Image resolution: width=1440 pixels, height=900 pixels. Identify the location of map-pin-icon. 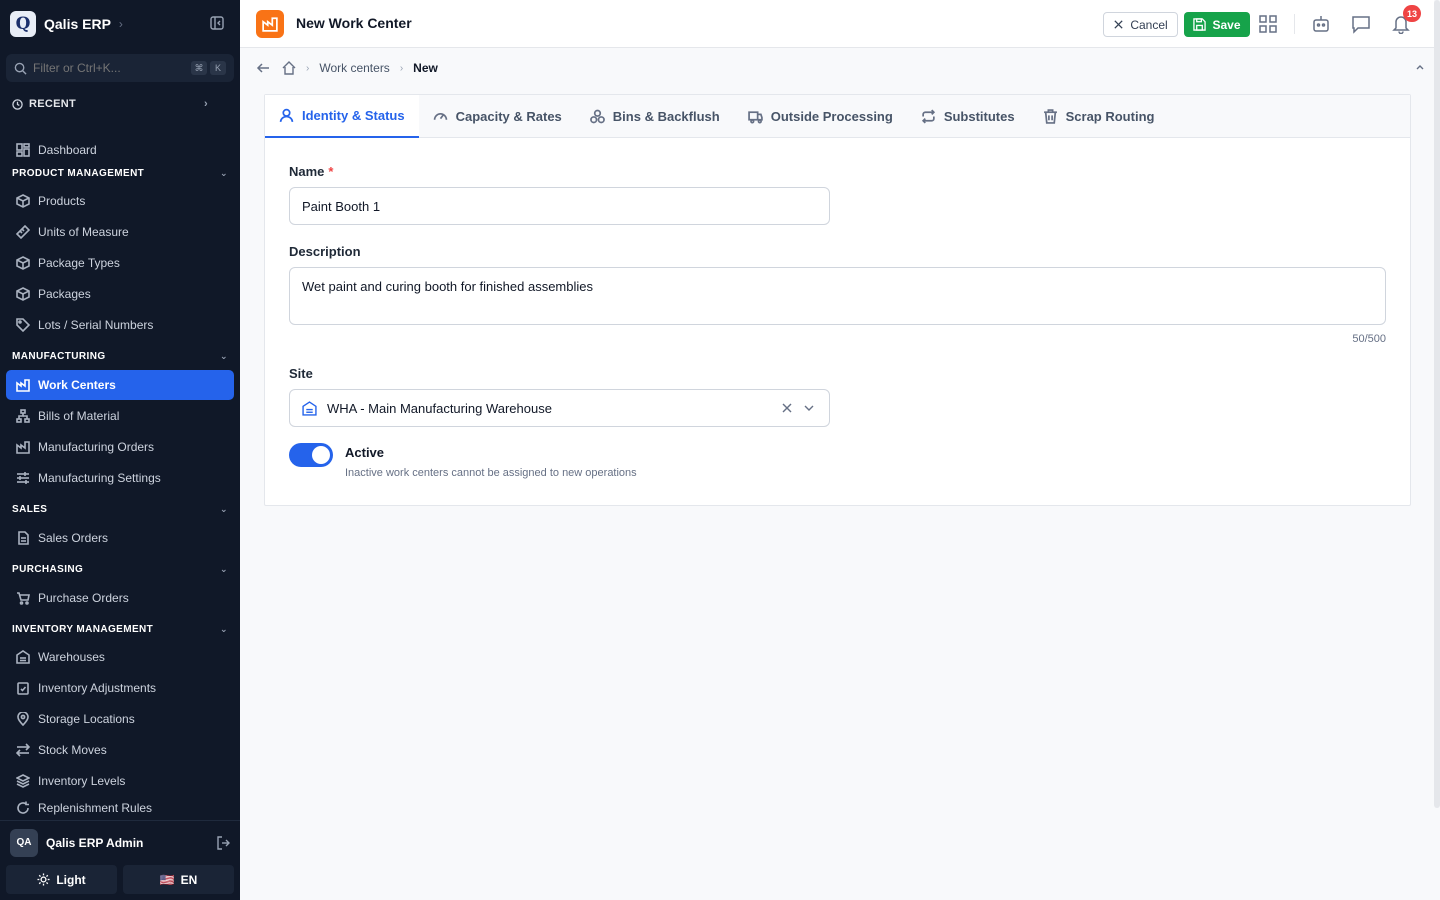
(23, 719).